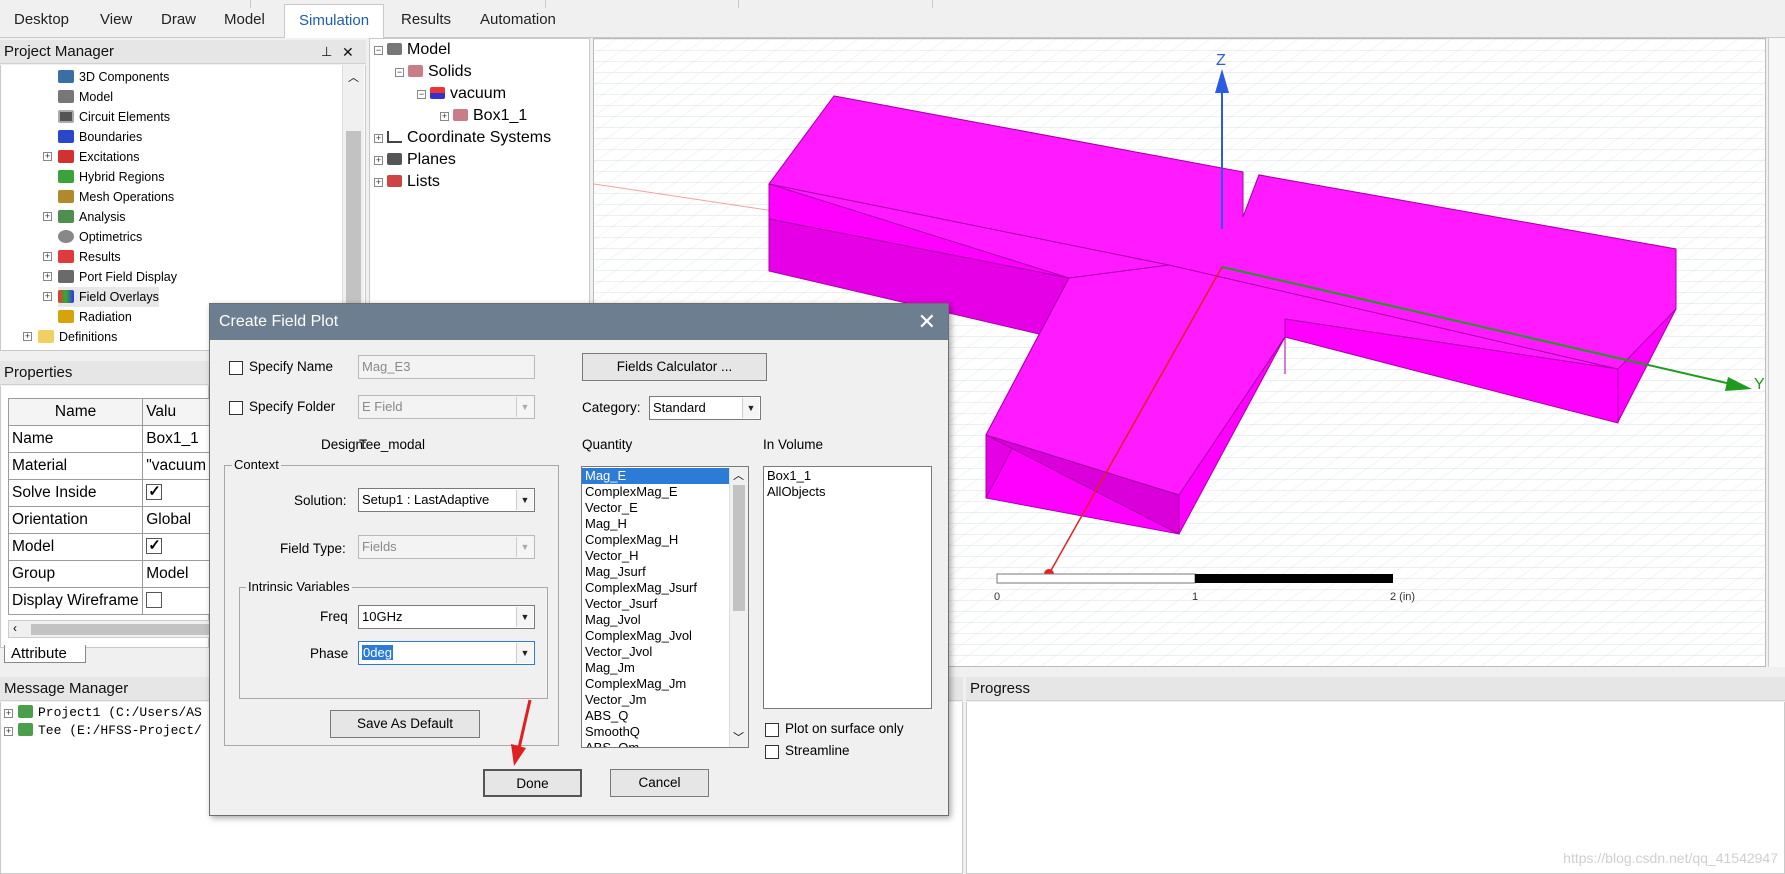  What do you see at coordinates (446, 617) in the screenshot?
I see `freq-select: 10GHz ▼` at bounding box center [446, 617].